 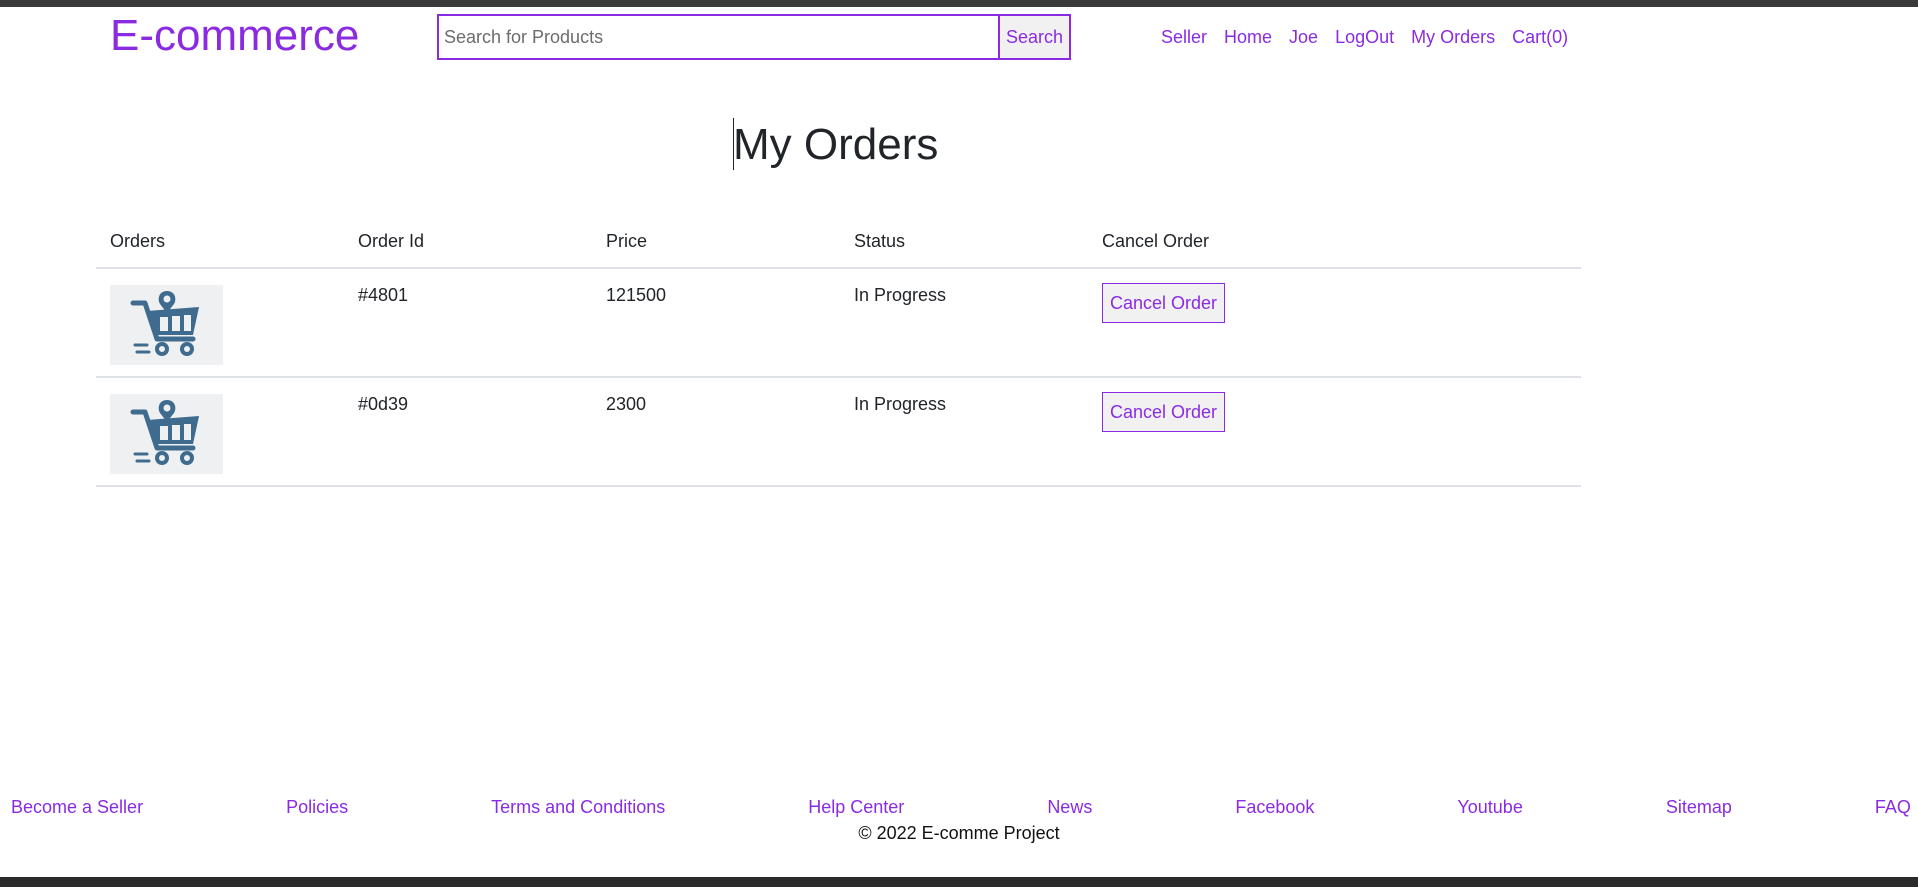 What do you see at coordinates (1303, 37) in the screenshot?
I see `nav-user-link: Joe` at bounding box center [1303, 37].